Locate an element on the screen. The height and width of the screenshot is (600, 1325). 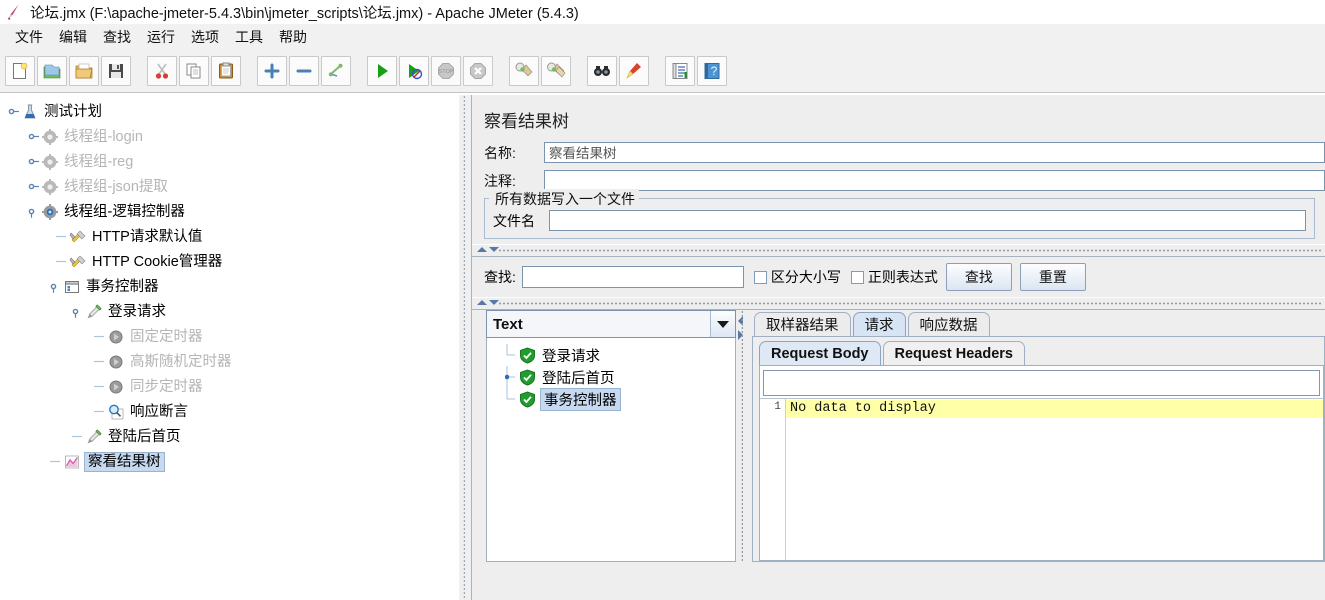
menu-help: 帮助 is located at coordinates (293, 37).